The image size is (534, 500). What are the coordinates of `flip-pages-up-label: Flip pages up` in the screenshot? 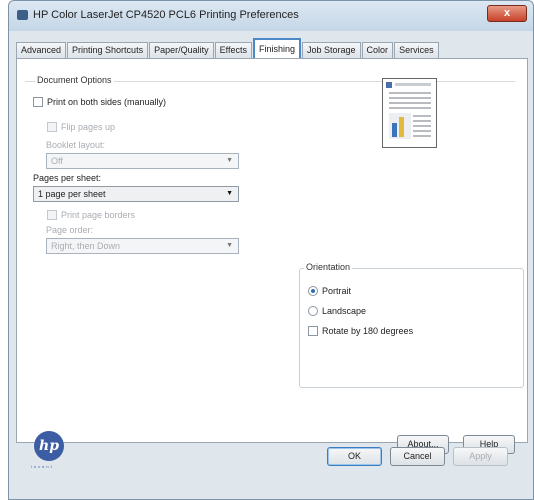 It's located at (88, 127).